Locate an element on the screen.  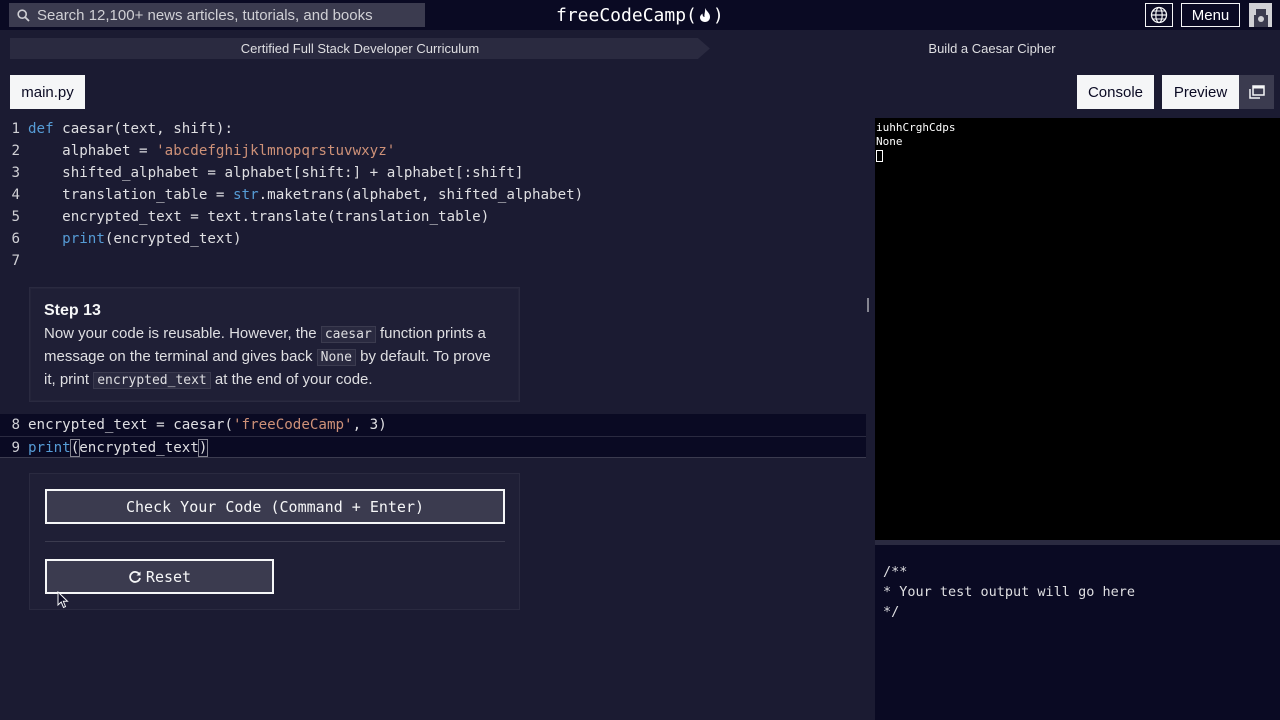
code-token: 'freeCodeCamp' is located at coordinates (293, 425).